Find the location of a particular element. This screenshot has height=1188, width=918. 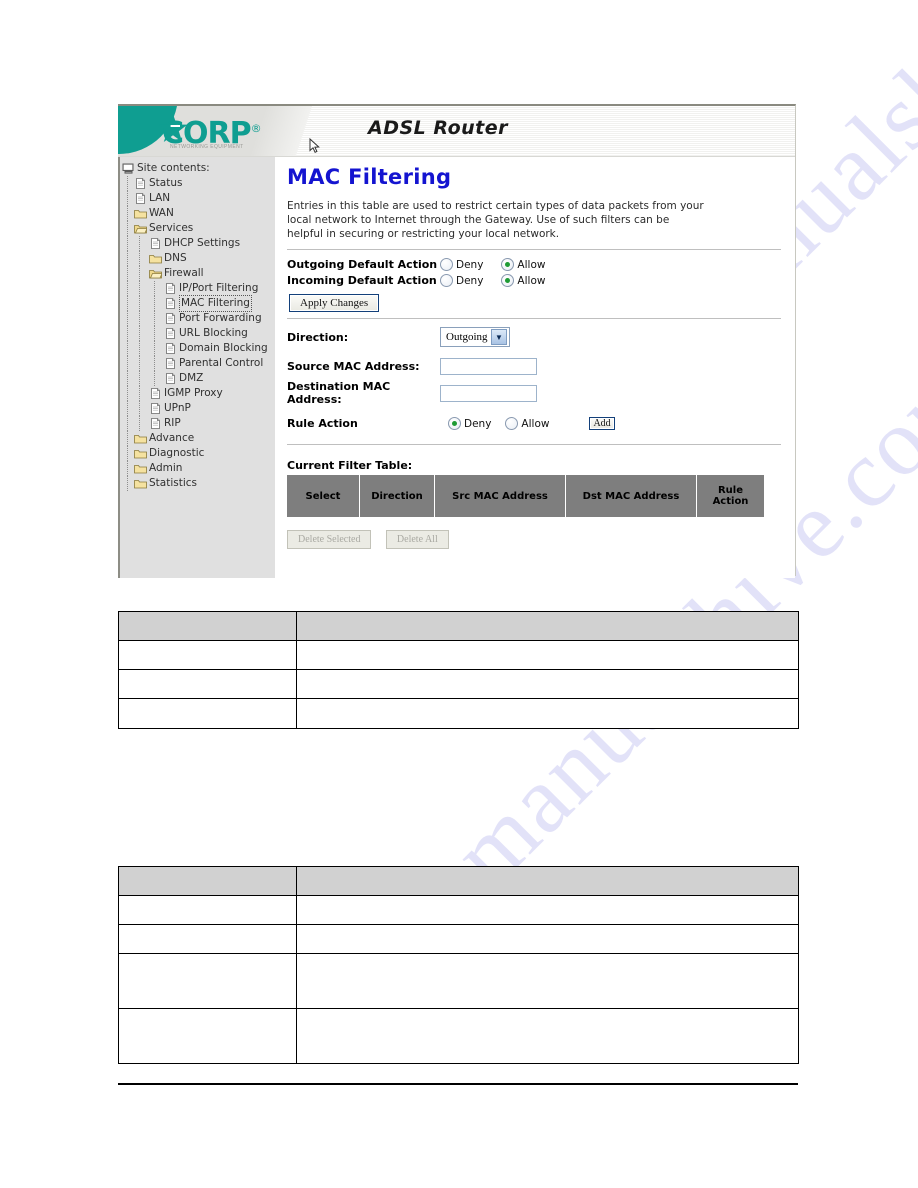

destination-mac-input is located at coordinates (488, 393).